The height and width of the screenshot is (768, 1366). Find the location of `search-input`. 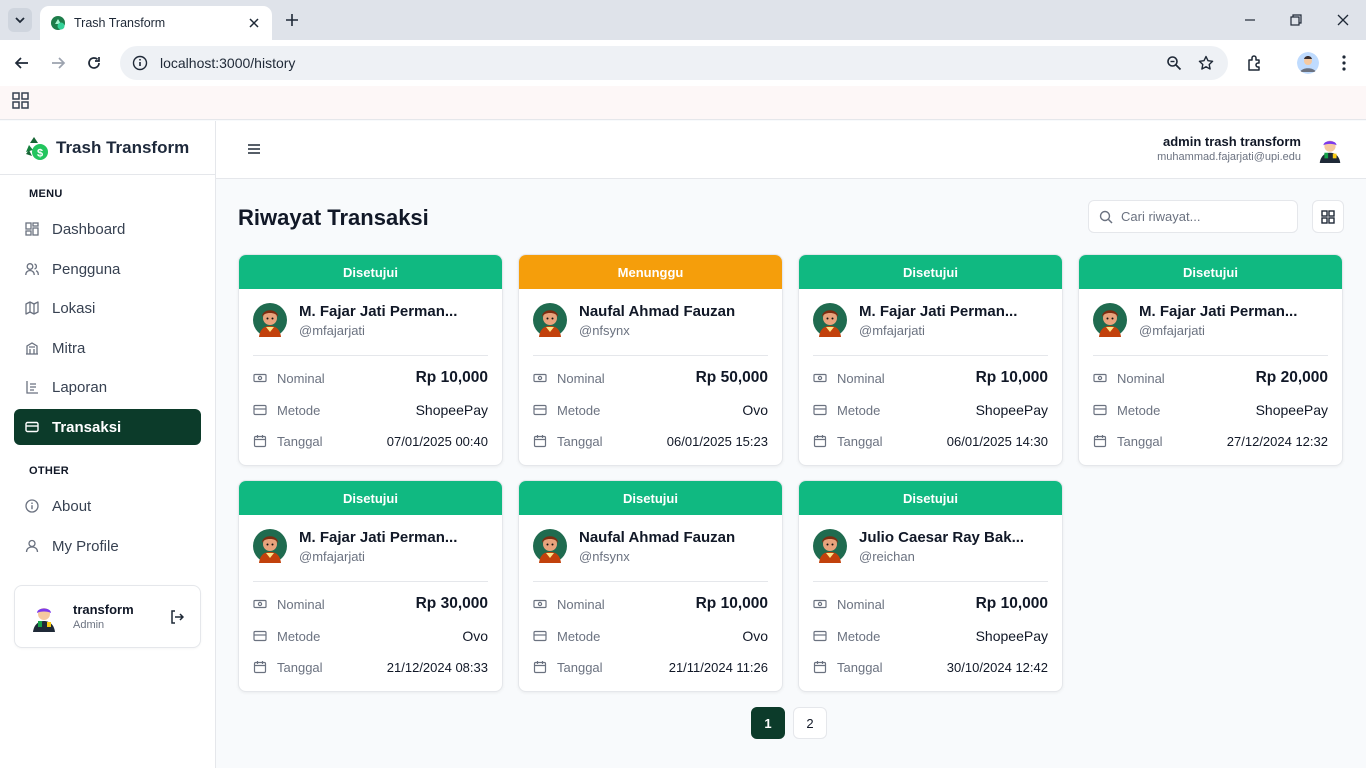

search-input is located at coordinates (1201, 216).